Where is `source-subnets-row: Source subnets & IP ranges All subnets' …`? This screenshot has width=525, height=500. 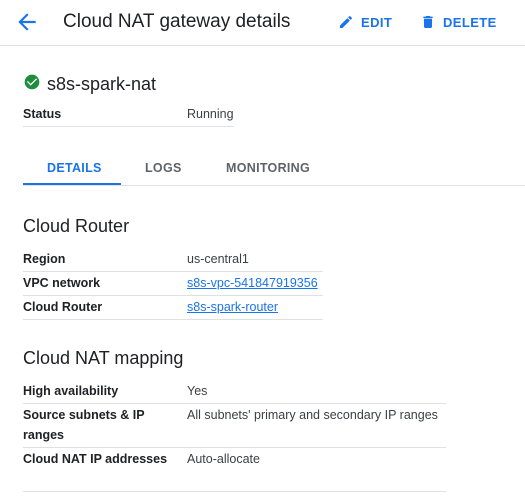 source-subnets-row: Source subnets & IP ranges All subnets' … is located at coordinates (234, 426).